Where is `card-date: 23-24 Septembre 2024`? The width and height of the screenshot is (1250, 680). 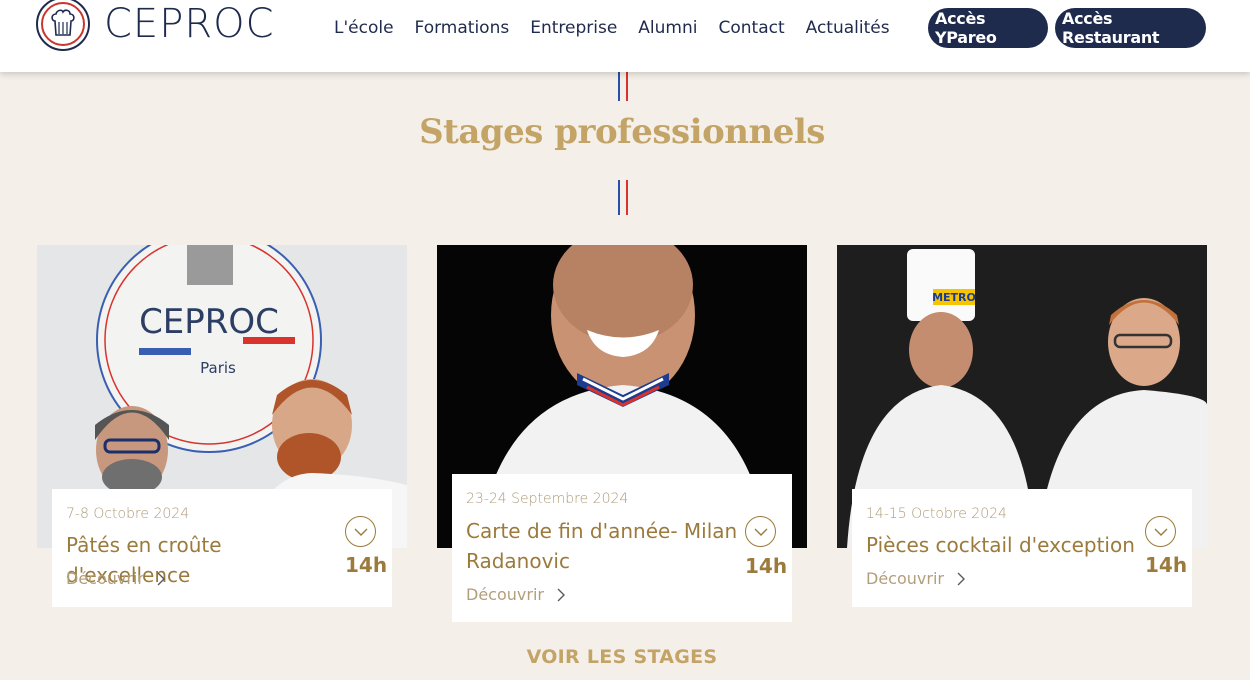 card-date: 23-24 Septembre 2024 is located at coordinates (547, 499).